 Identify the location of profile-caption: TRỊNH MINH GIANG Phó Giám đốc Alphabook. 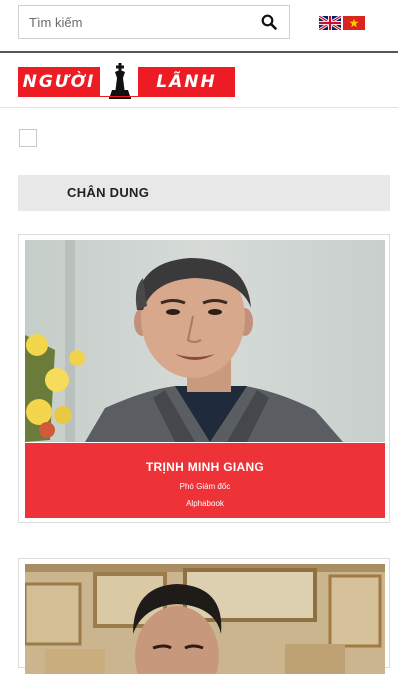
(205, 480).